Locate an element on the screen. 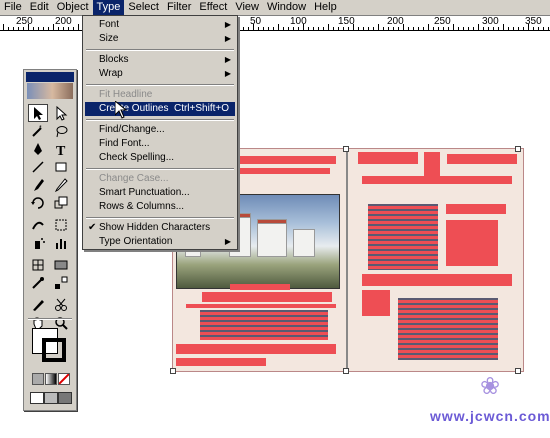 This screenshot has height=438, width=550. lasso-icon is located at coordinates (62, 132).